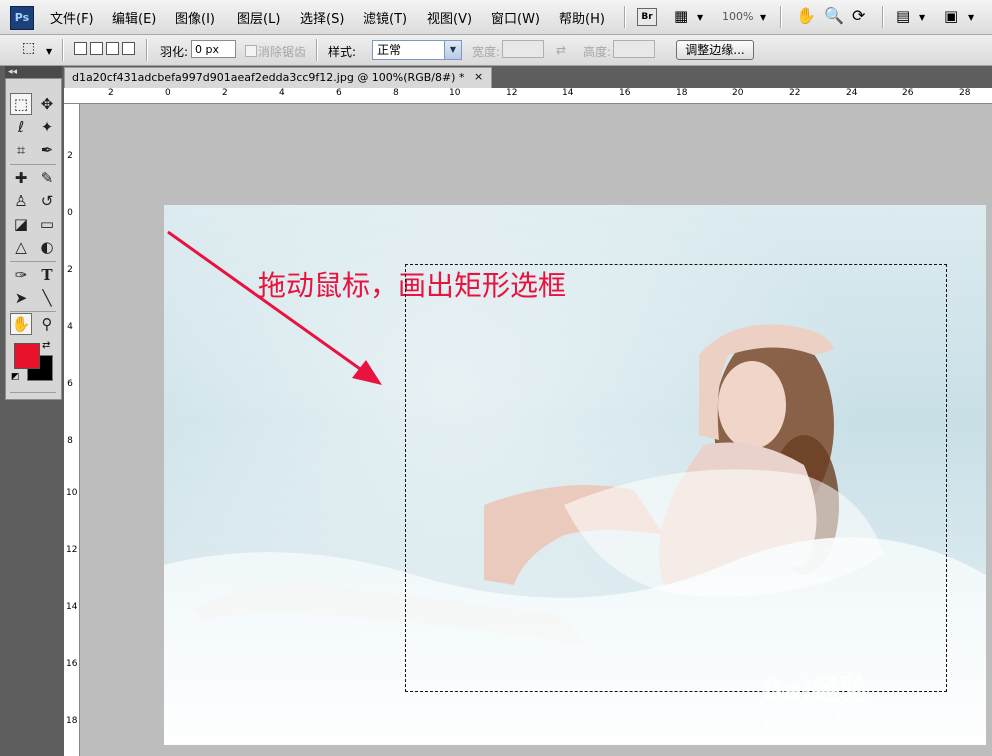 This screenshot has width=992, height=756. What do you see at coordinates (478, 76) in the screenshot?
I see `close-icon: ×` at bounding box center [478, 76].